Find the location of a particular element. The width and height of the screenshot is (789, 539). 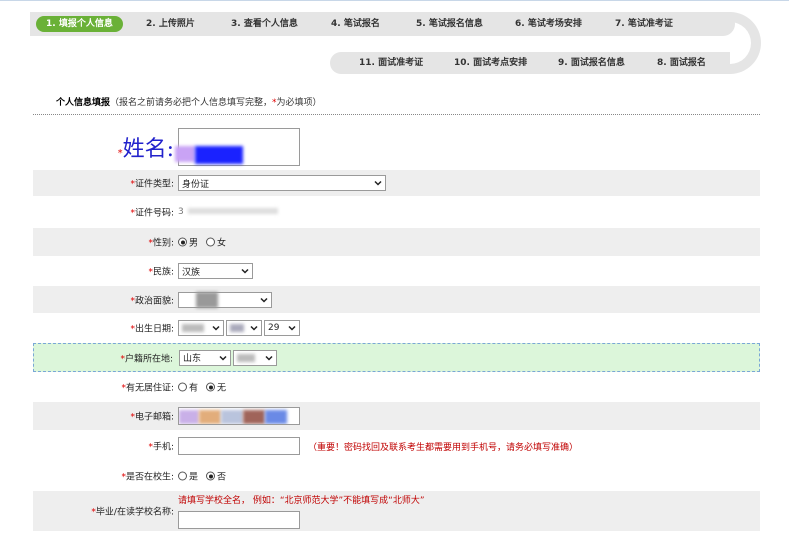

row-id-type: *证件类型: 身份证 is located at coordinates (396, 183).